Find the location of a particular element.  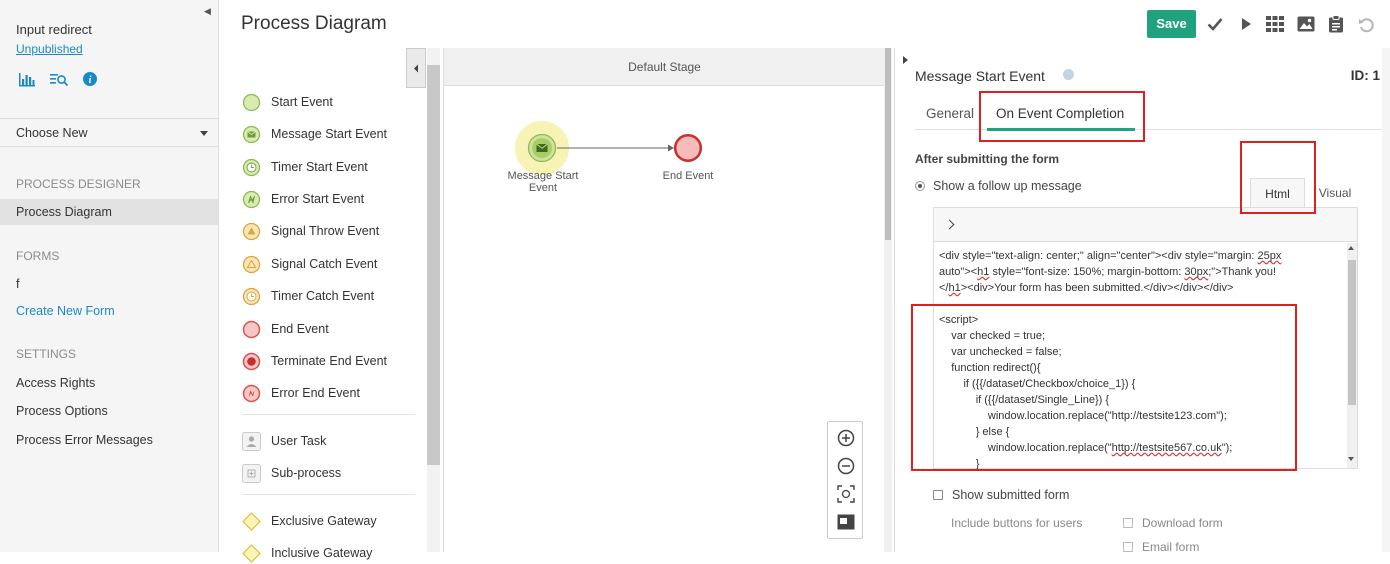

section-settings: SETTINGS is located at coordinates (46, 354).